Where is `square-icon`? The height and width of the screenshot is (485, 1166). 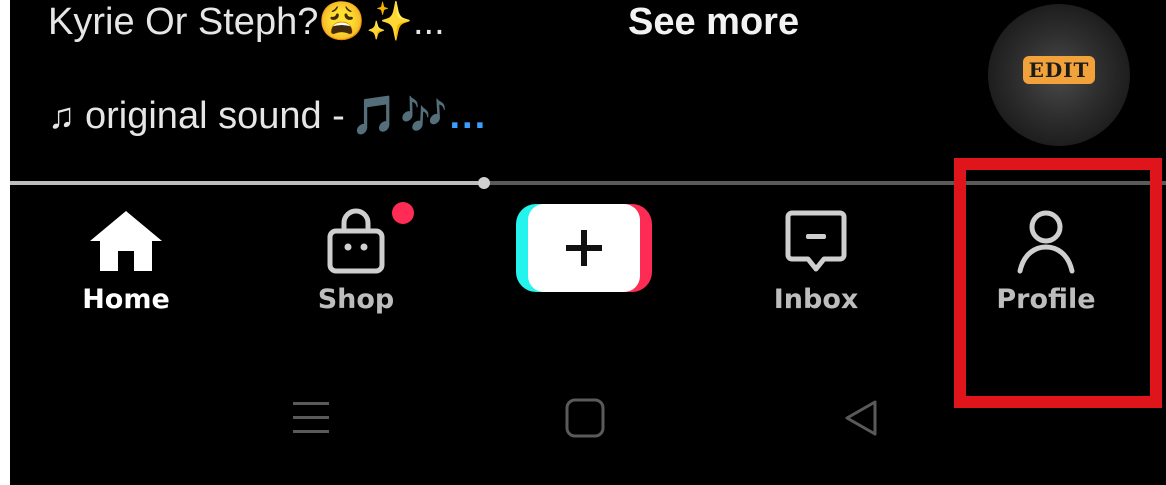 square-icon is located at coordinates (585, 418).